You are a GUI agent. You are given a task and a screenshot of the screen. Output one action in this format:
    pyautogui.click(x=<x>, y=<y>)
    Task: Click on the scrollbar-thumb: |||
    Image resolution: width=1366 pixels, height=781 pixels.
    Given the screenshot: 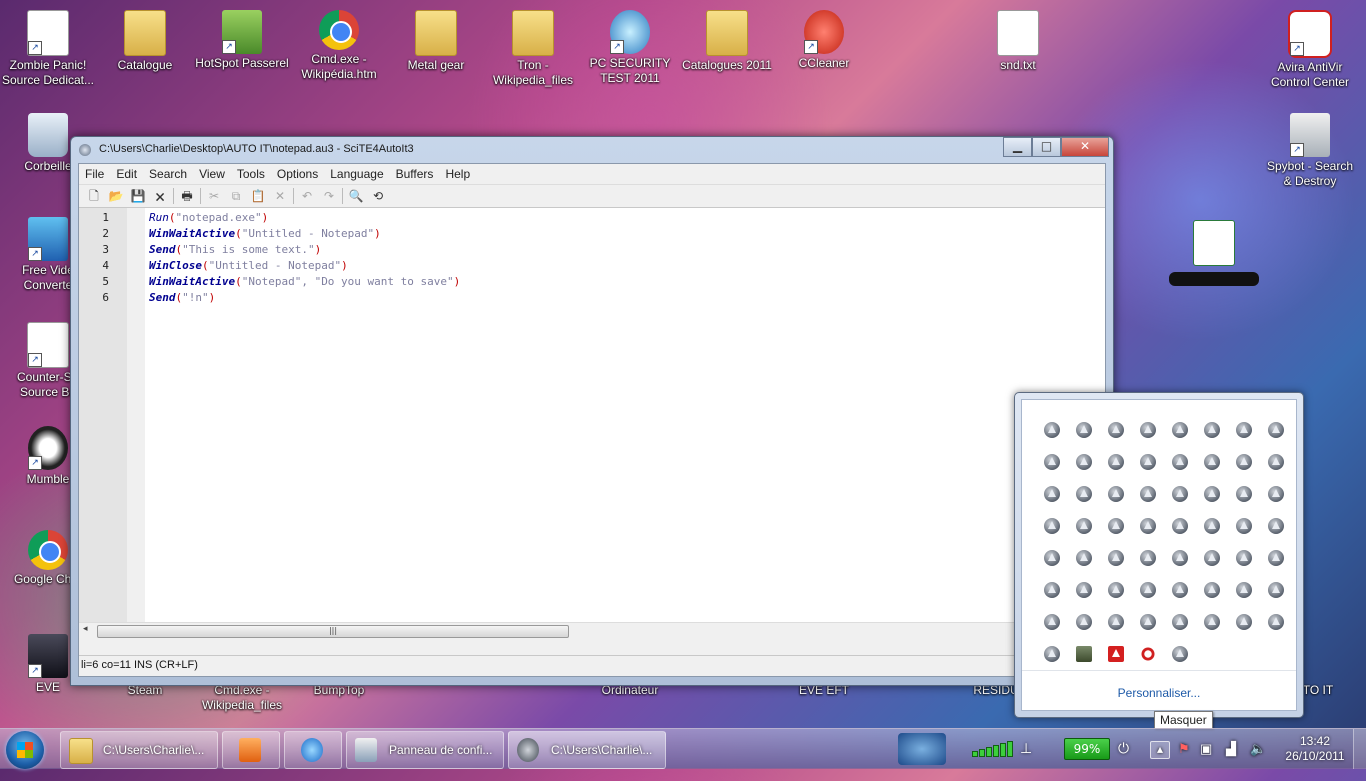 What is the action you would take?
    pyautogui.click(x=333, y=631)
    